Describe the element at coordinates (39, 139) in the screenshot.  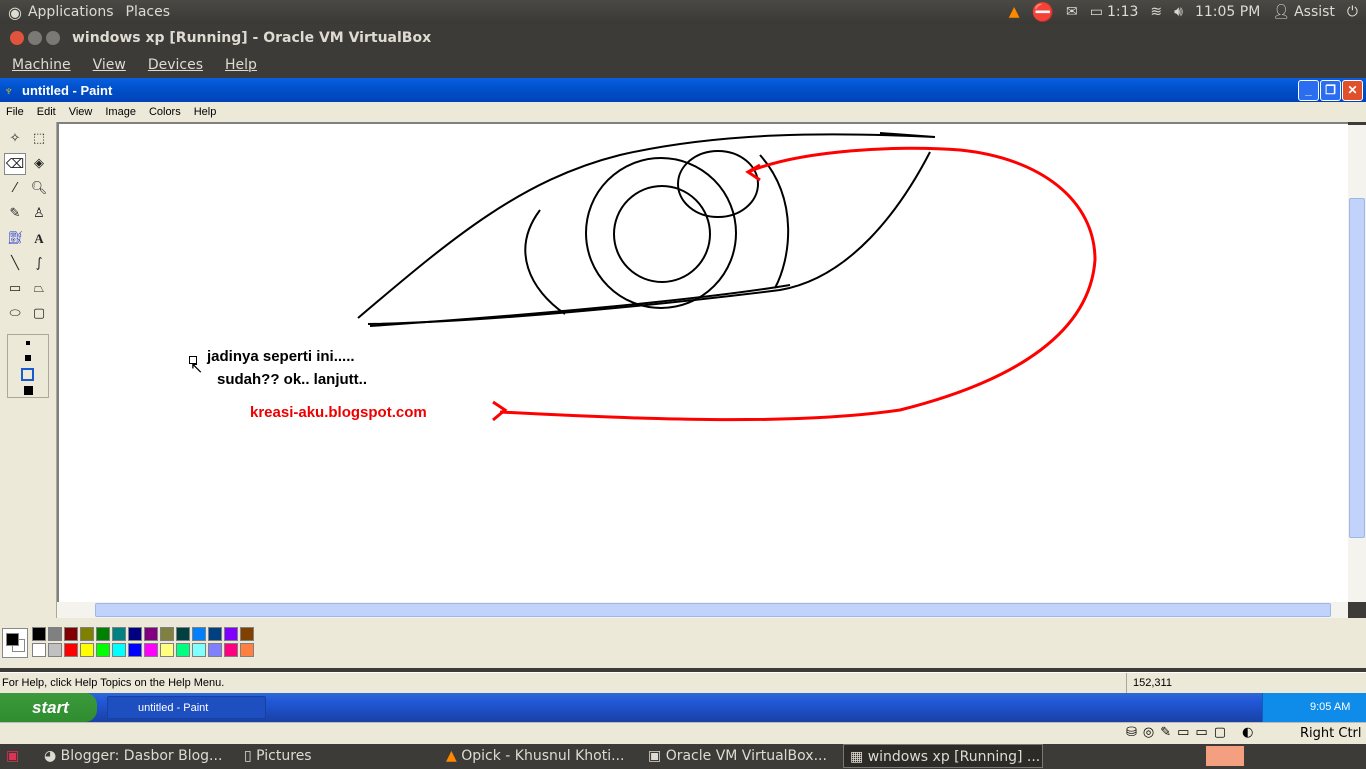
I see `rect-select-icon: ⬚` at that location.